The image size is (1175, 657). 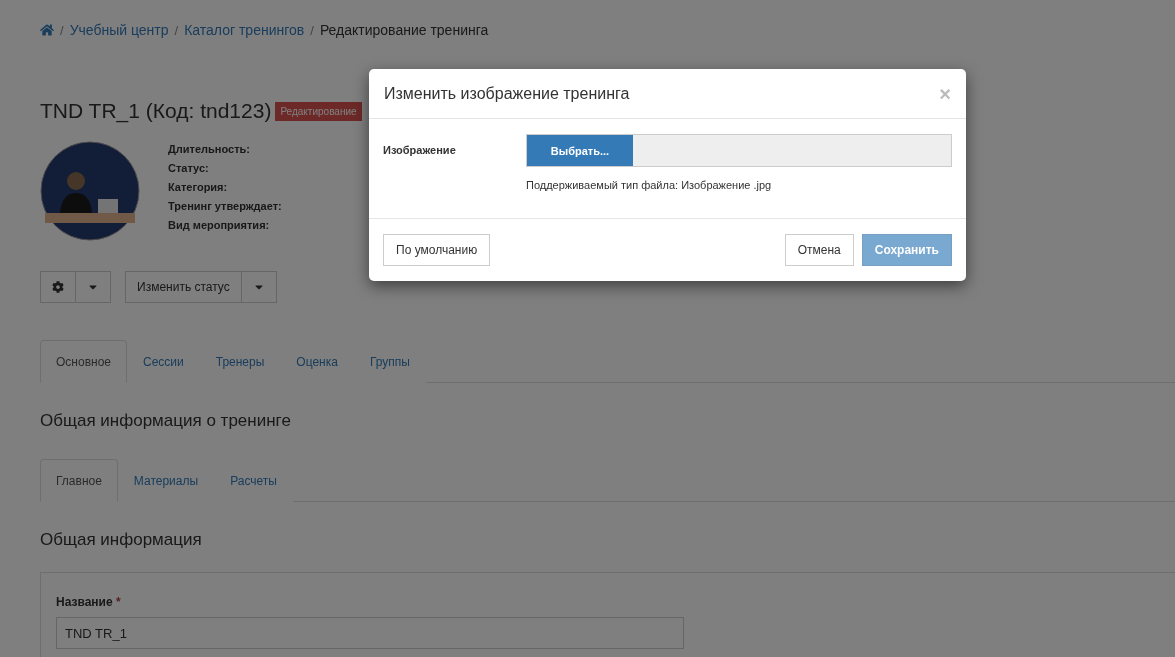 What do you see at coordinates (370, 633) in the screenshot?
I see `name-input: TND TR_1` at bounding box center [370, 633].